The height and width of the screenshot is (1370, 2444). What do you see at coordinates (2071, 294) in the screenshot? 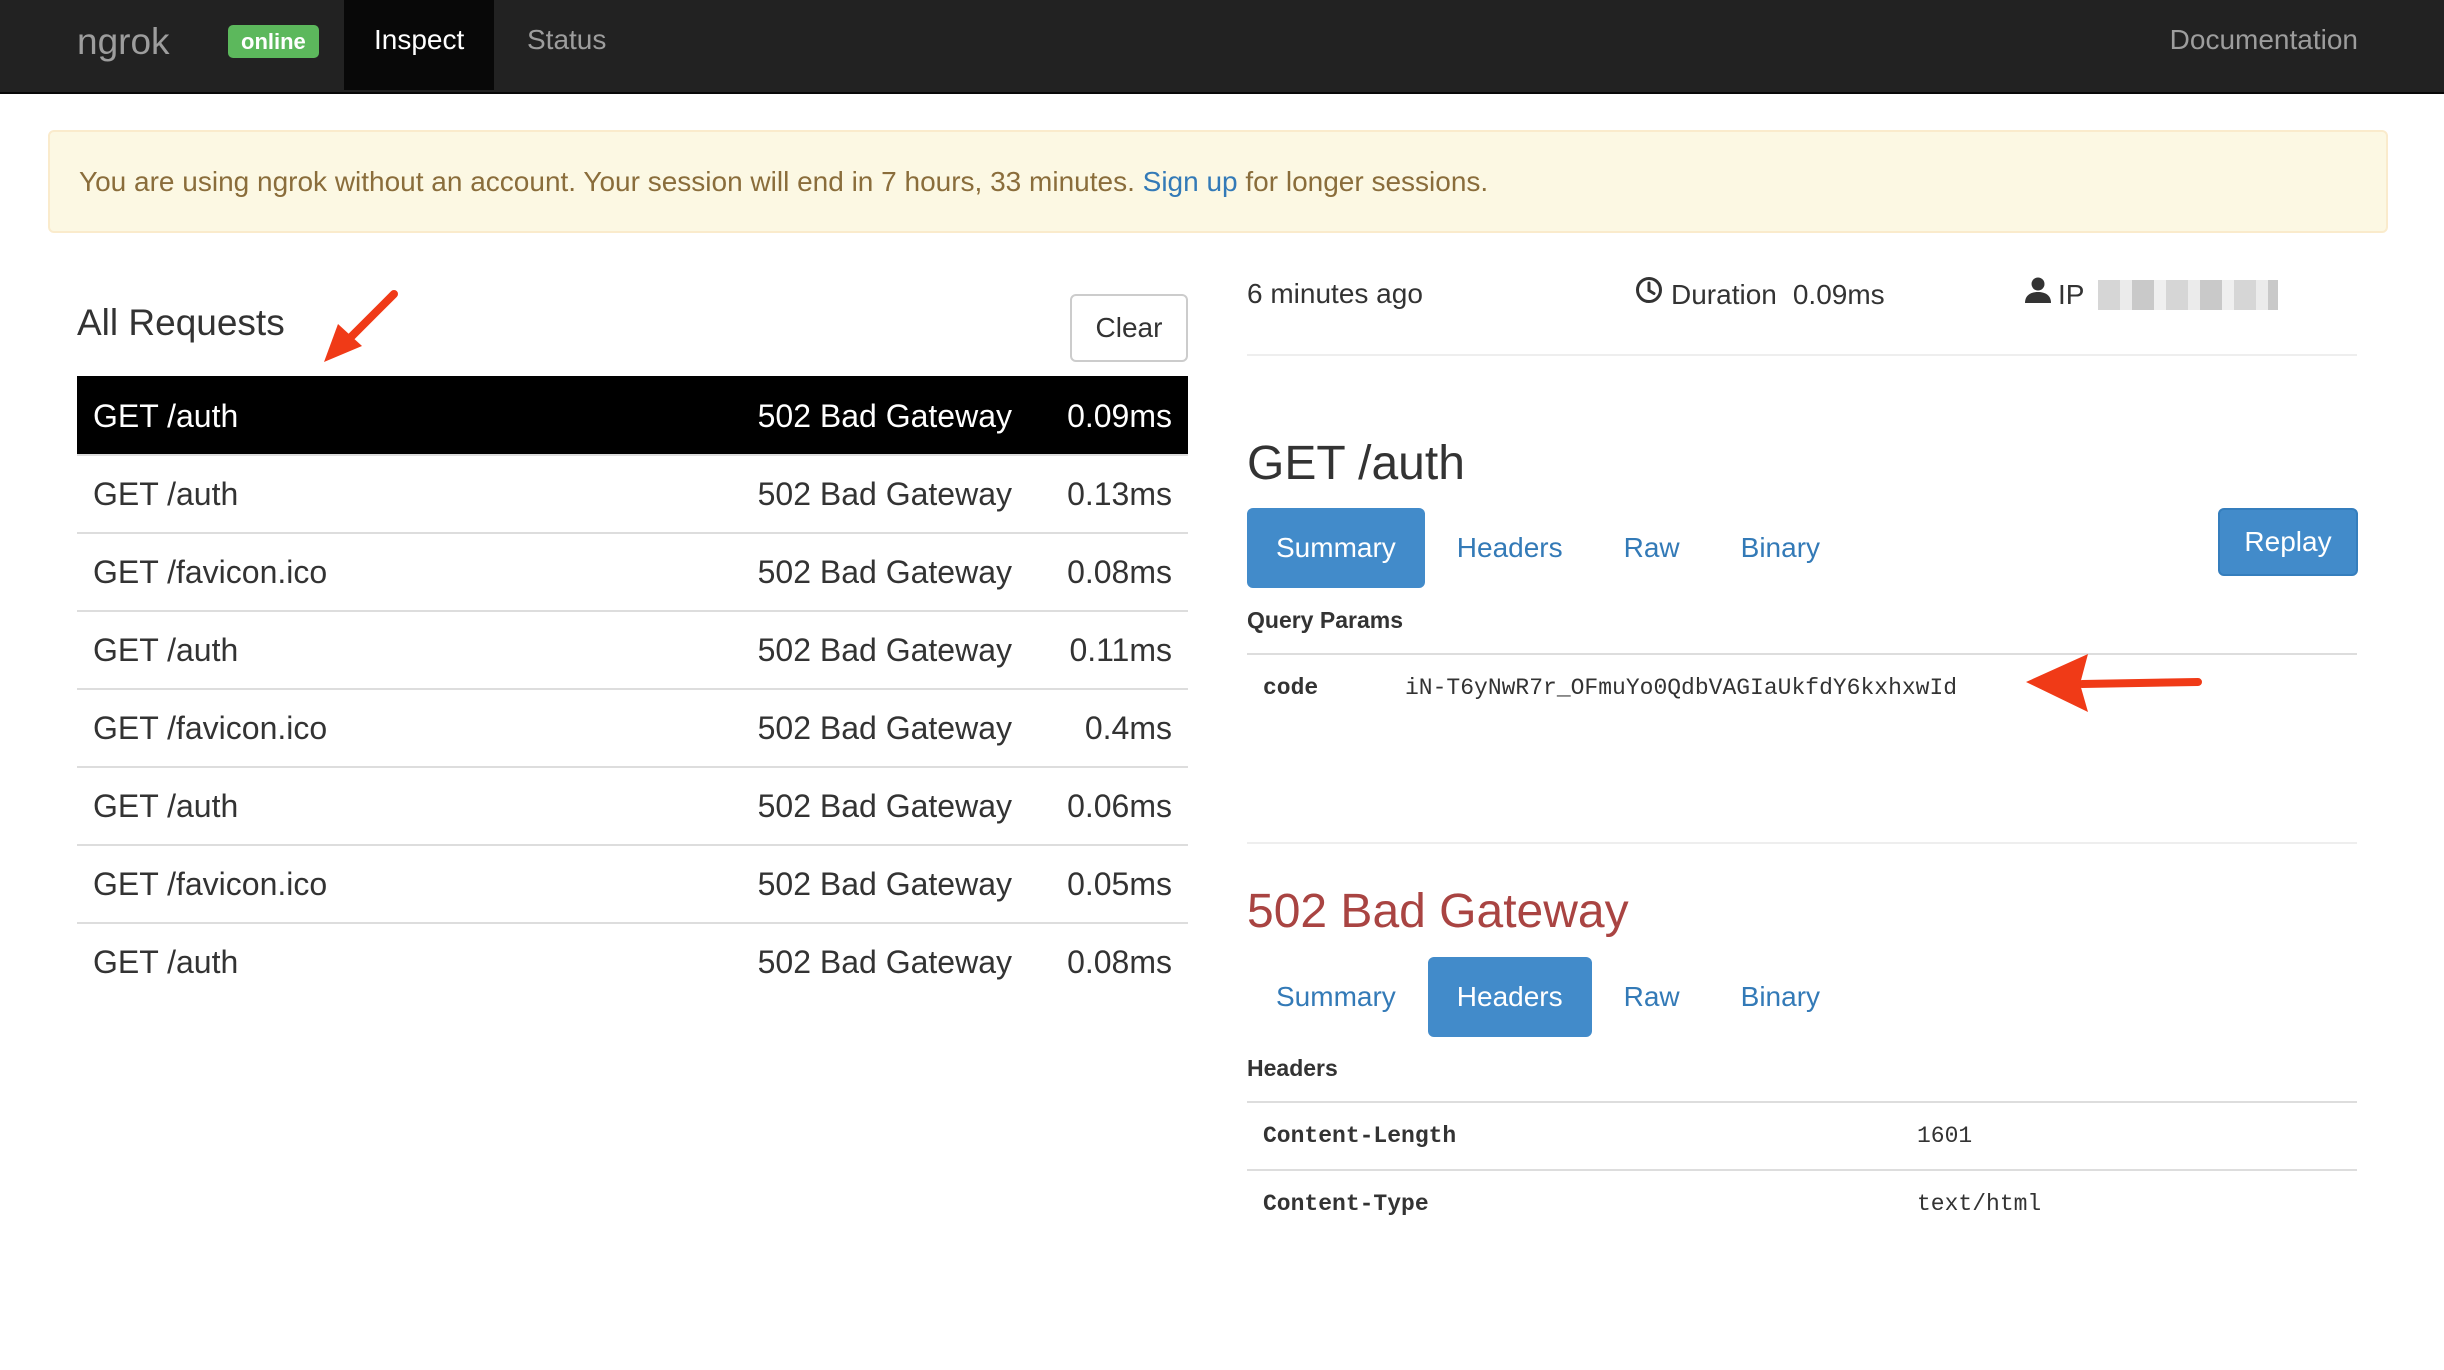
I see `ip-label: IP` at bounding box center [2071, 294].